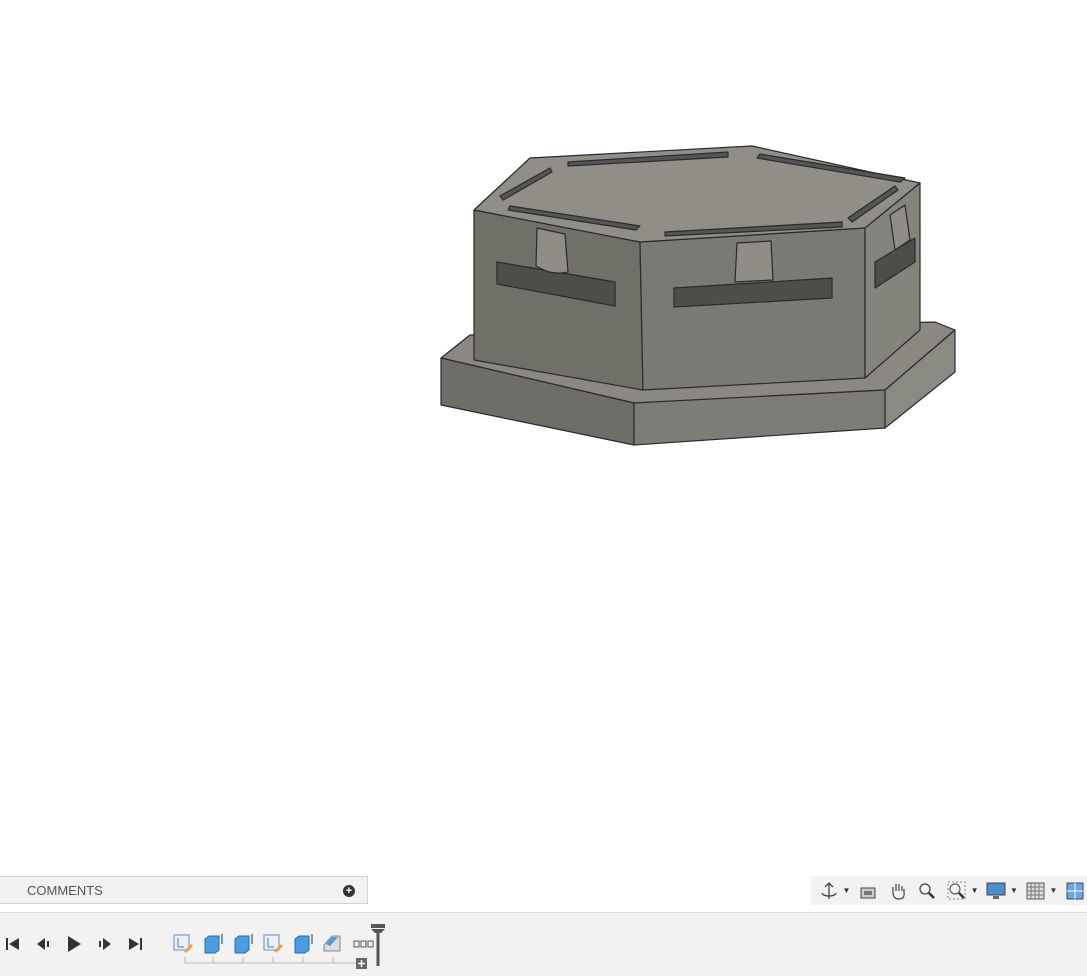  Describe the element at coordinates (898, 891) in the screenshot. I see `pan-icon` at that location.